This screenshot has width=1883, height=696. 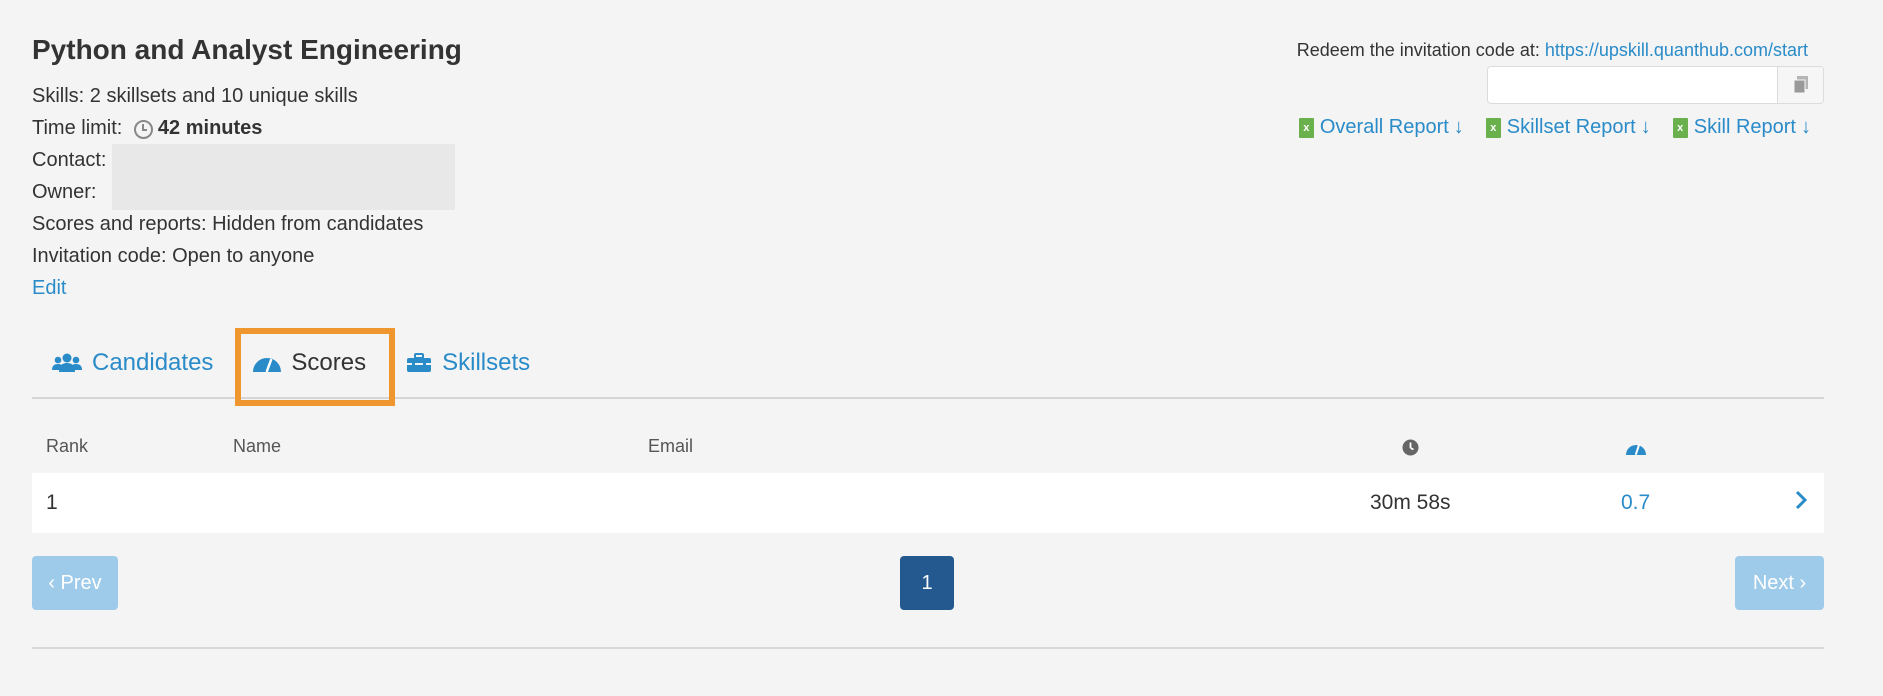 I want to click on skillset-report-link: x Skillset Report ↓, so click(x=1568, y=127).